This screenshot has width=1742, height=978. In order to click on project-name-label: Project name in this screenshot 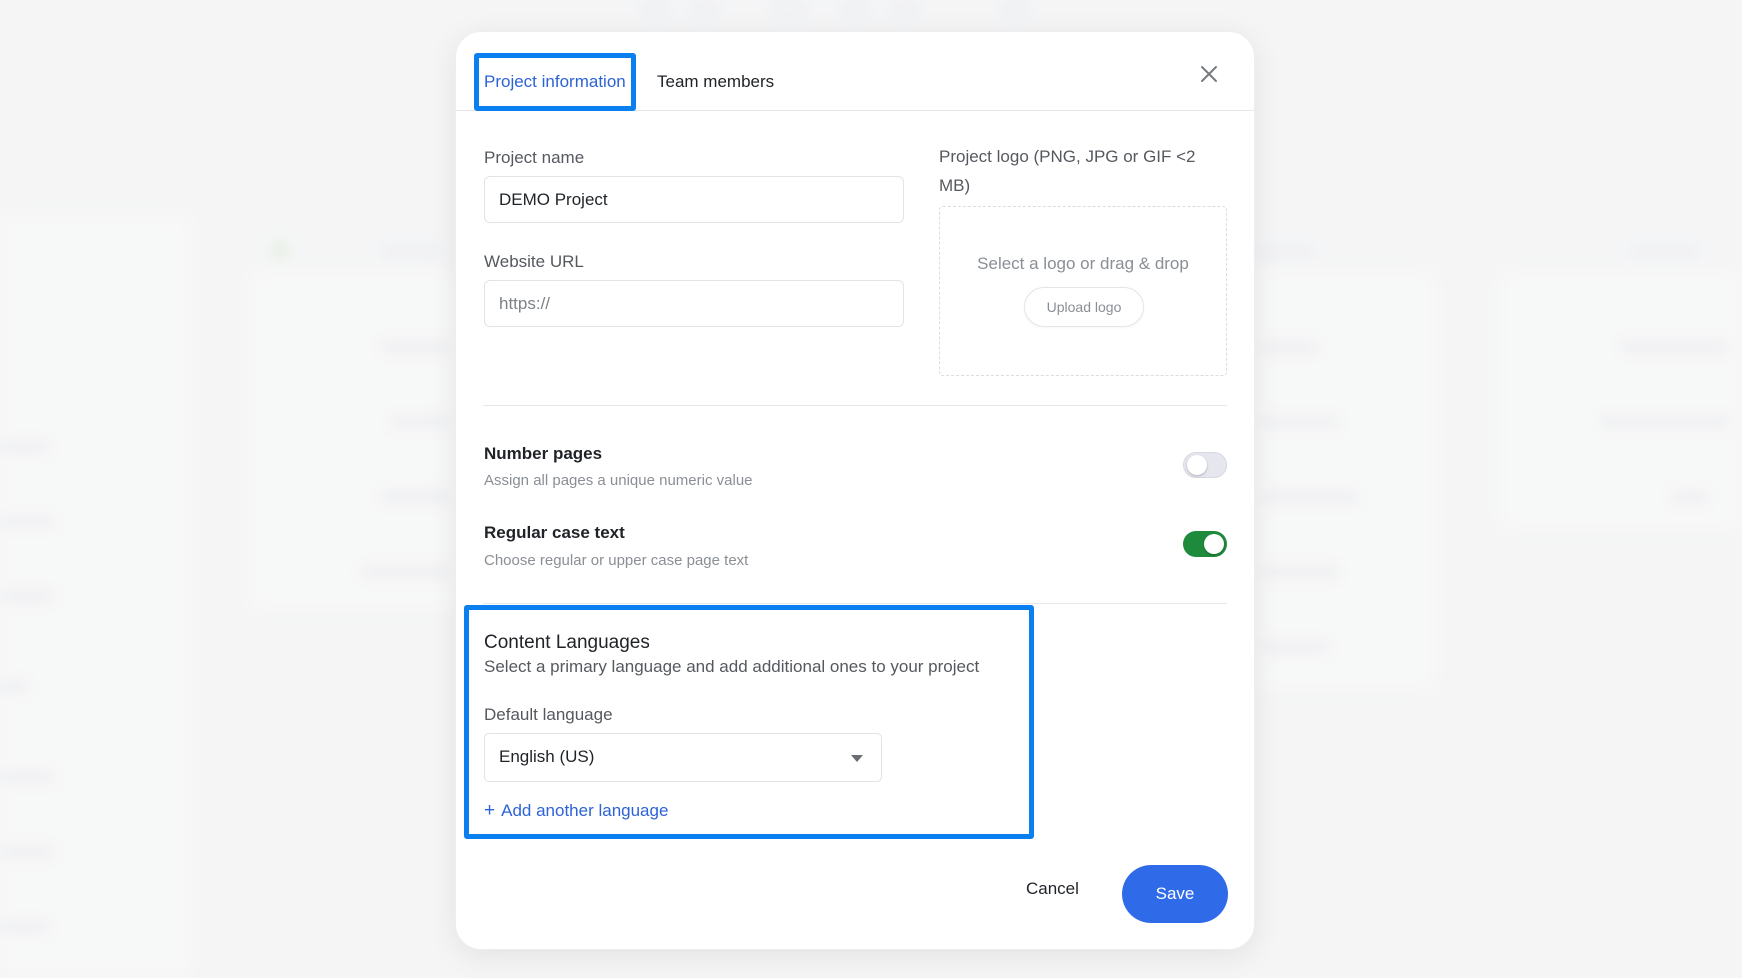, I will do `click(534, 157)`.